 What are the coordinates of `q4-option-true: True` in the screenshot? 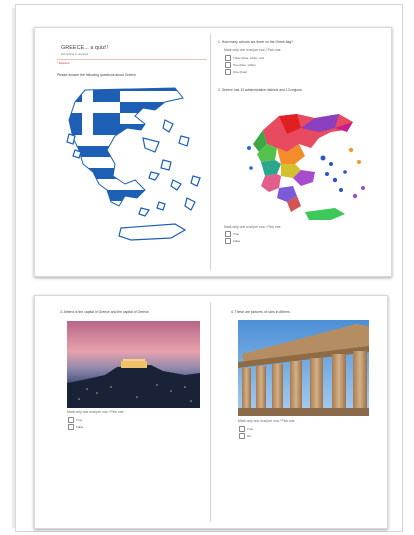 It's located at (246, 429).